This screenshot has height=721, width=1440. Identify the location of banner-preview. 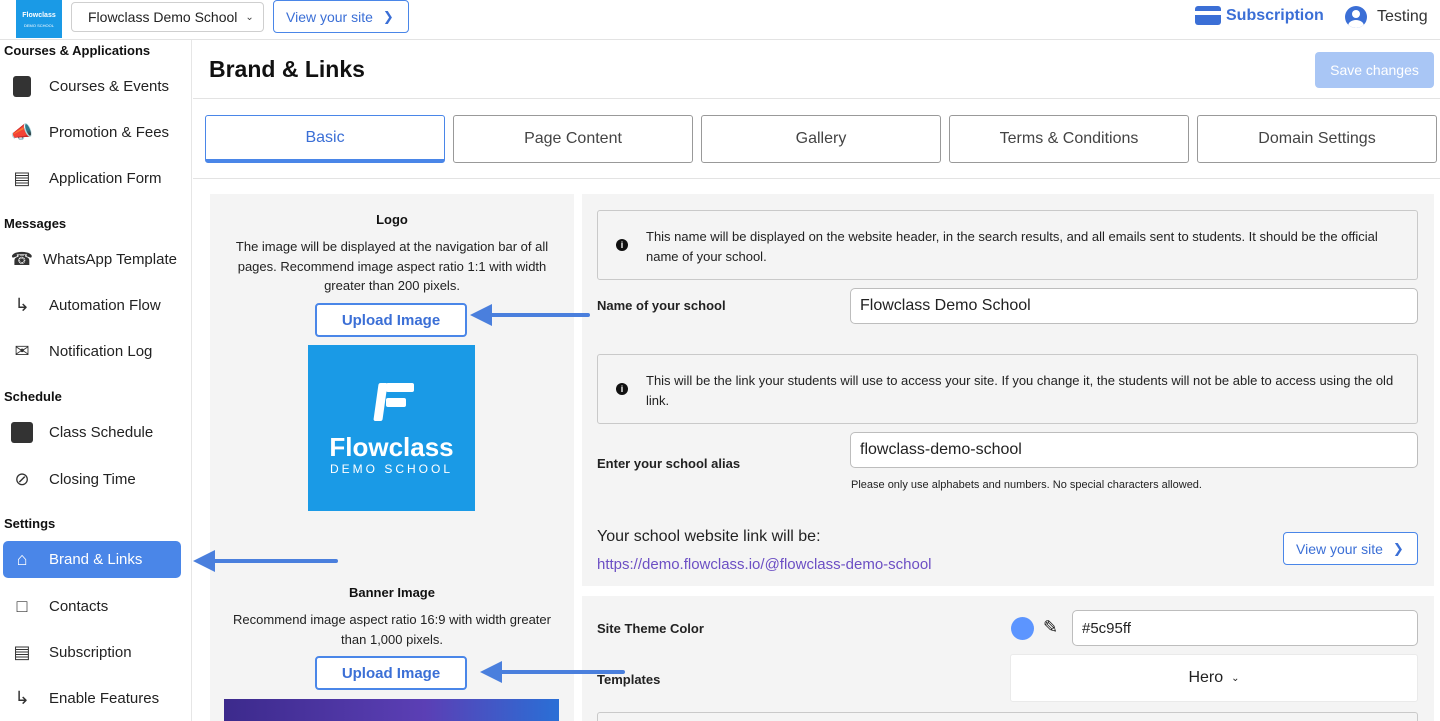
(391, 710).